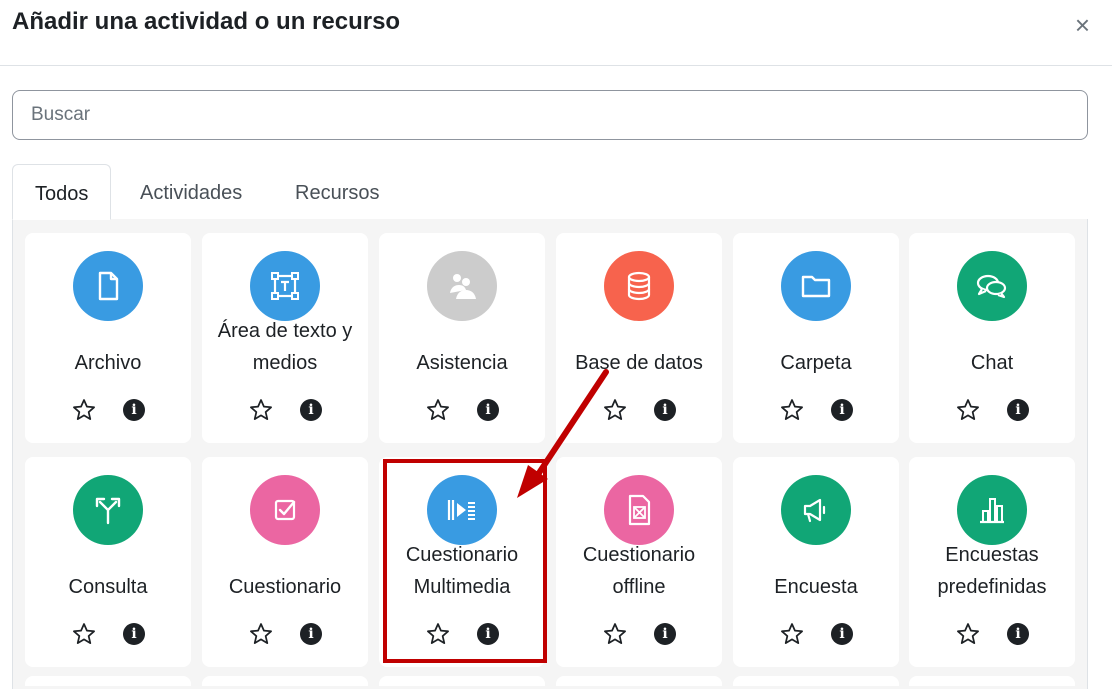 Image resolution: width=1112 pixels, height=689 pixels. I want to click on module-label: Consulta, so click(108, 587).